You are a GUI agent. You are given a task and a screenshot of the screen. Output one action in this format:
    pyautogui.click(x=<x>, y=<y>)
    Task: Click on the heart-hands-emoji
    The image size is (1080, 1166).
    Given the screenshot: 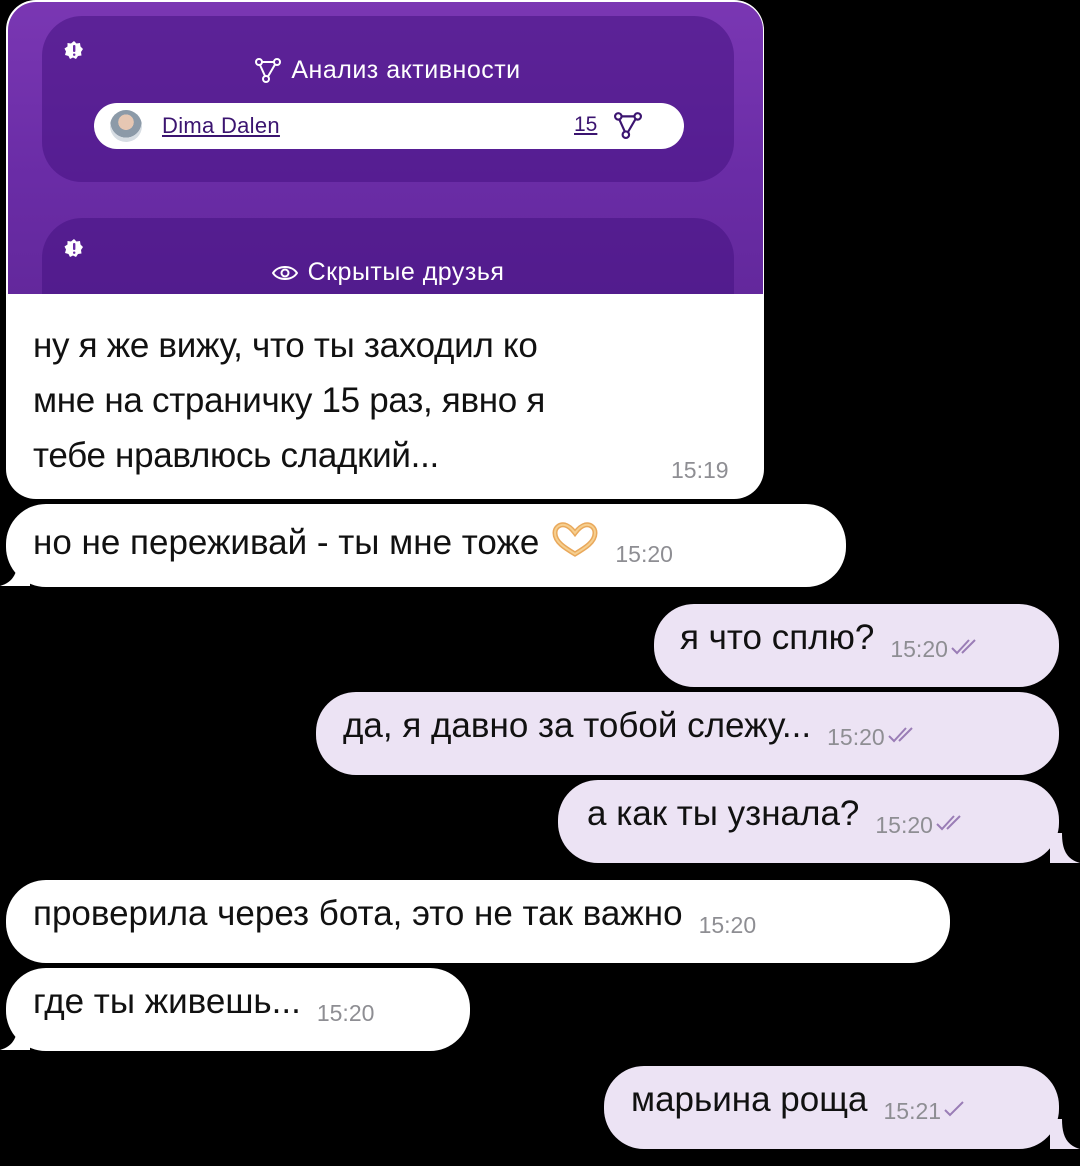 What is the action you would take?
    pyautogui.click(x=575, y=539)
    